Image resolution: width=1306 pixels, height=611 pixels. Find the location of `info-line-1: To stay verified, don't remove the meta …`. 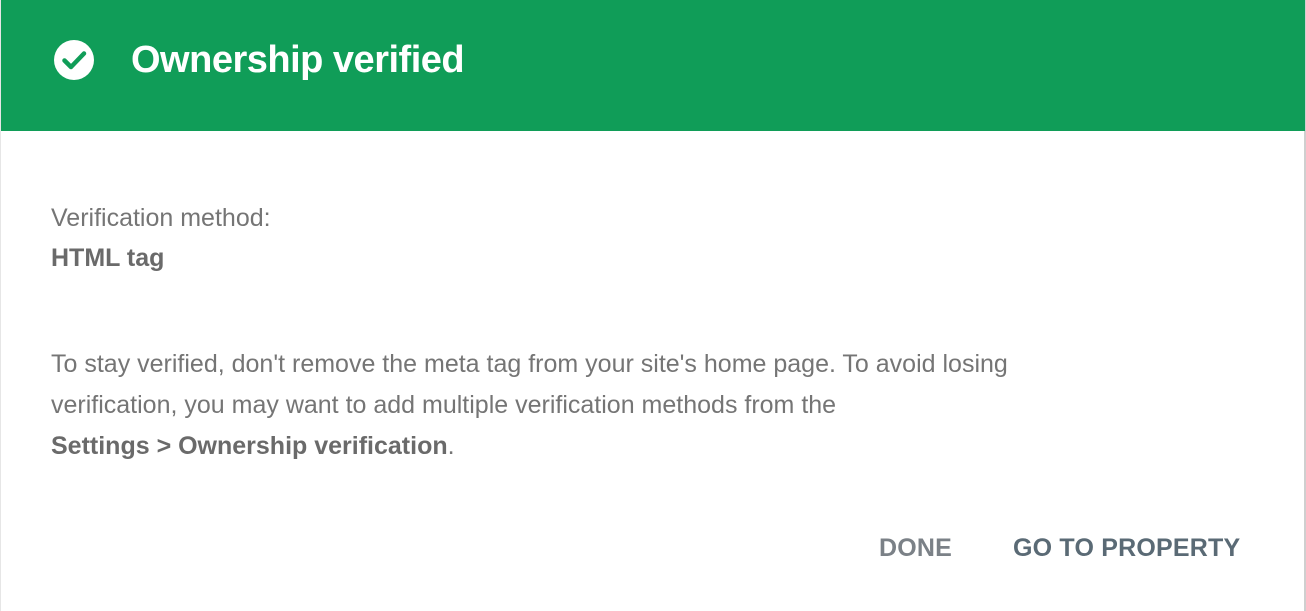

info-line-1: To stay verified, don't remove the meta … is located at coordinates (529, 364).